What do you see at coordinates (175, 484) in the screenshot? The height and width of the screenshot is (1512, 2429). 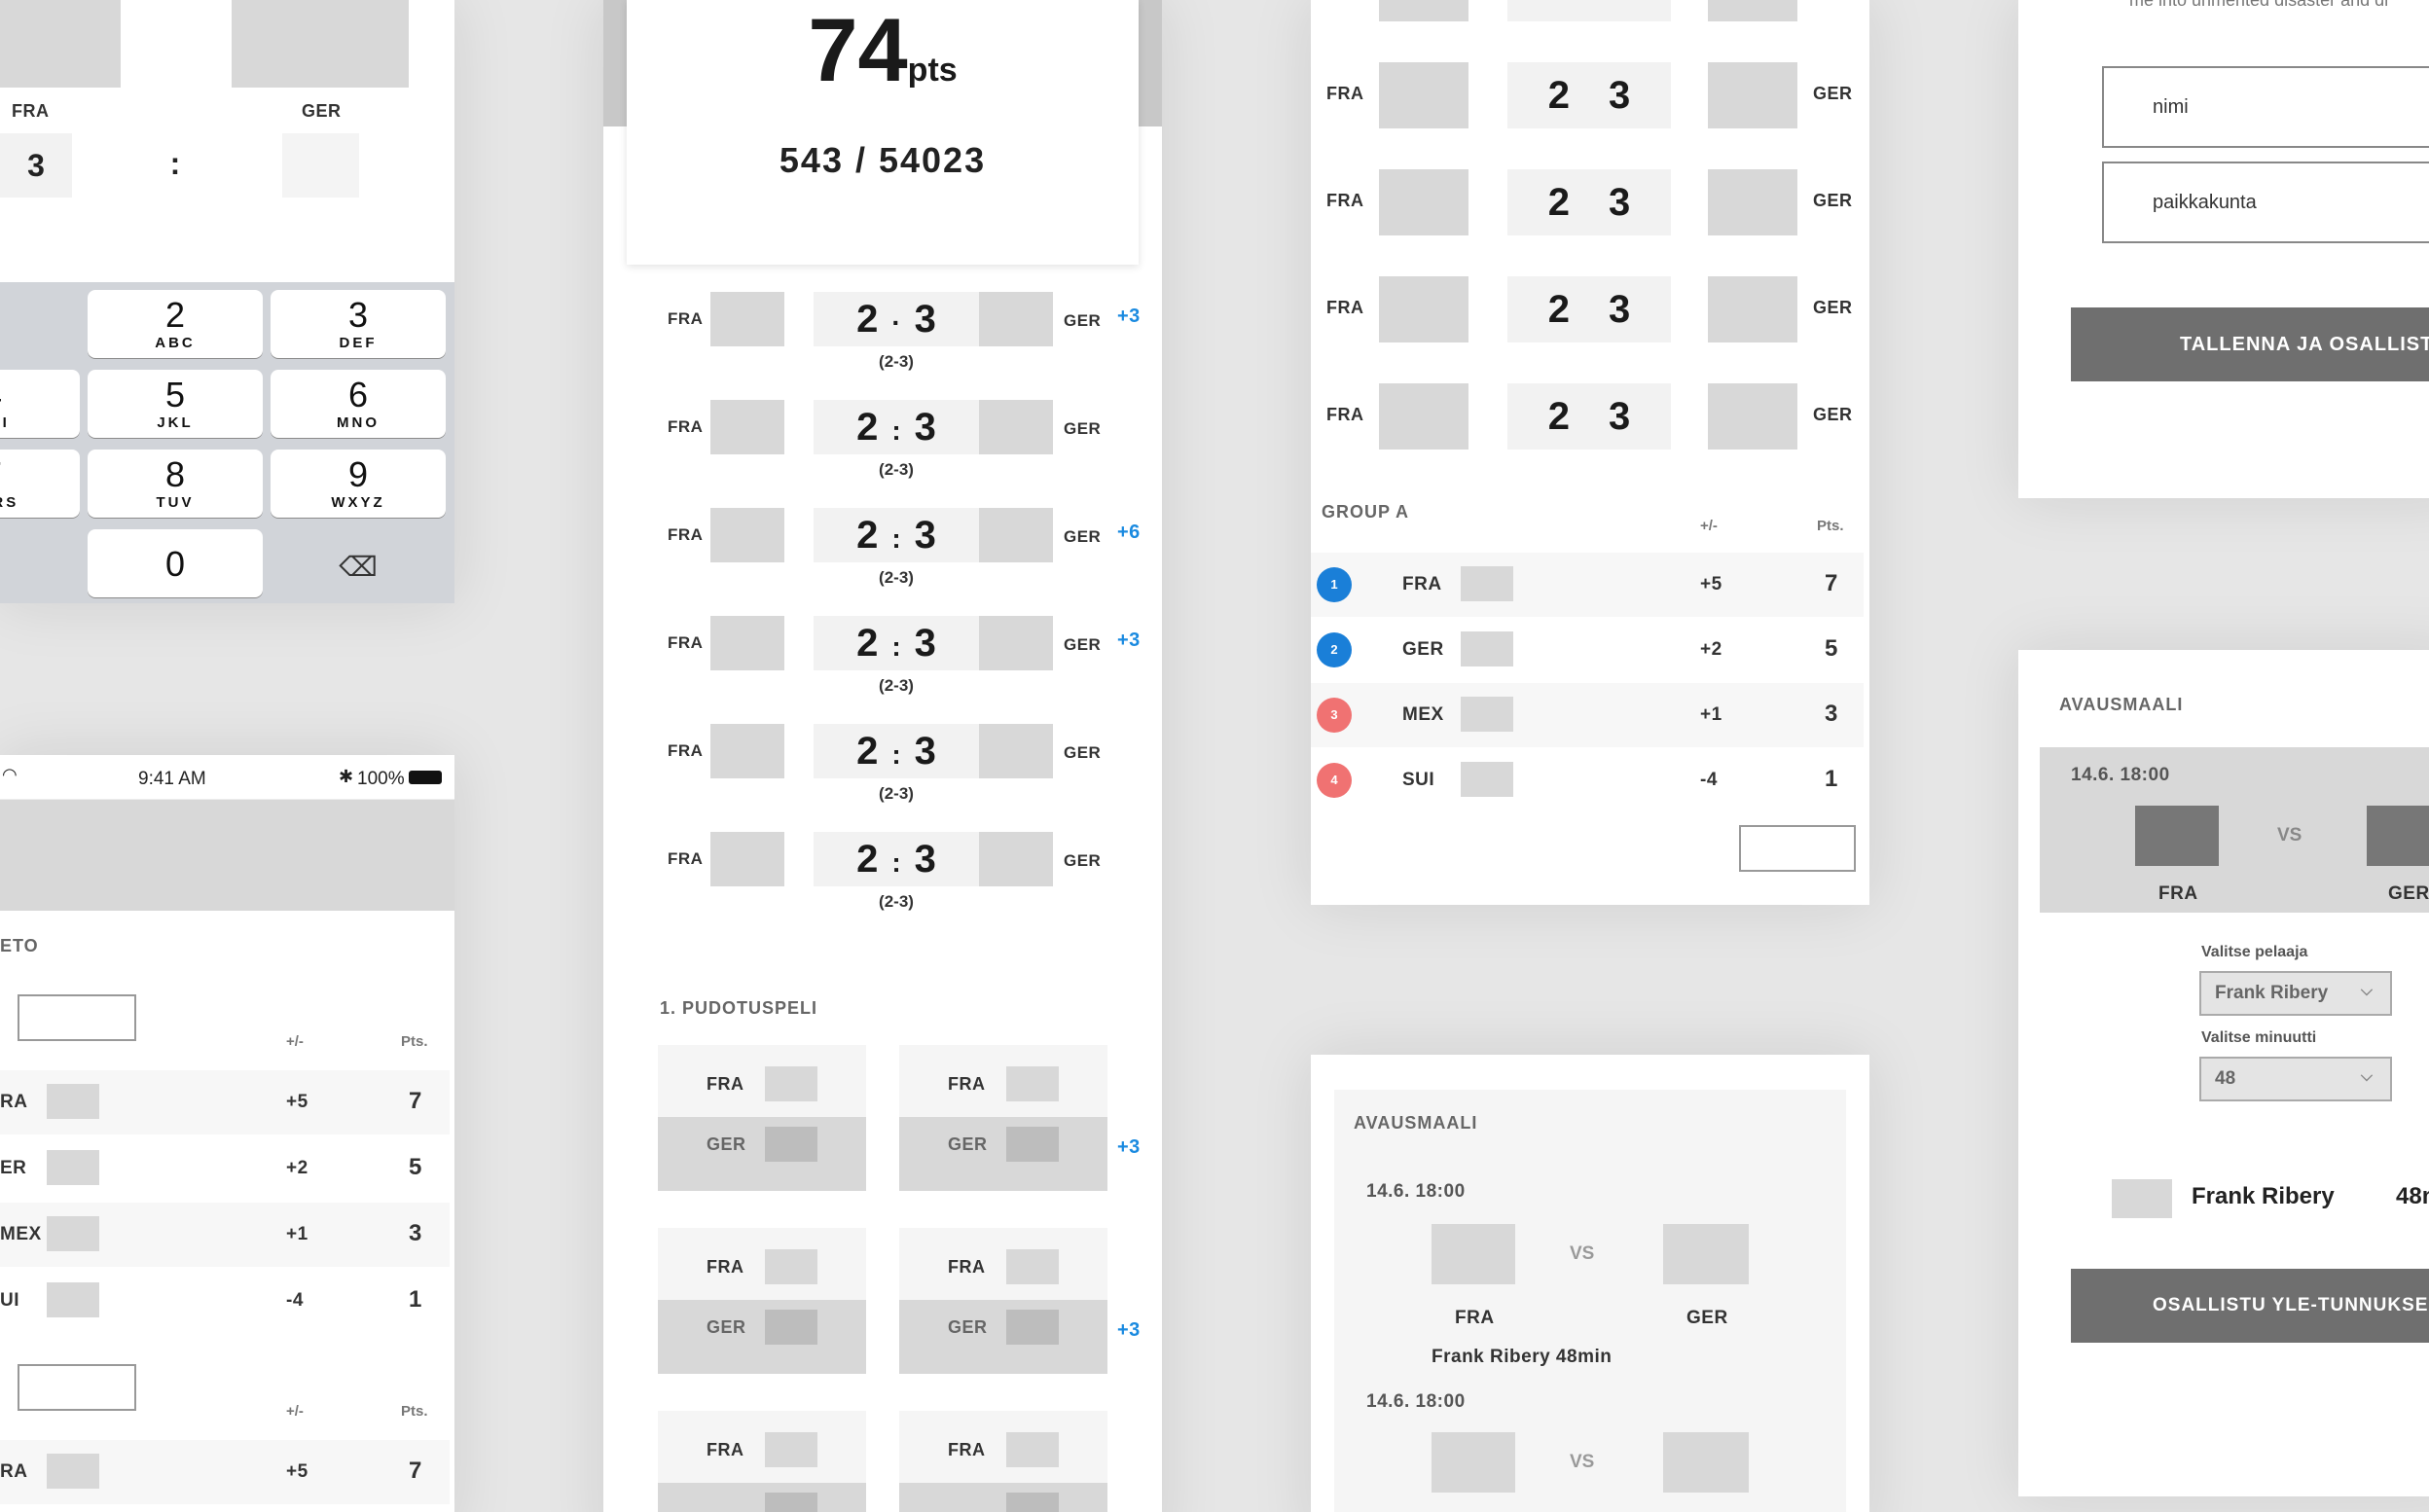 I see `key-8: 8 TUV` at bounding box center [175, 484].